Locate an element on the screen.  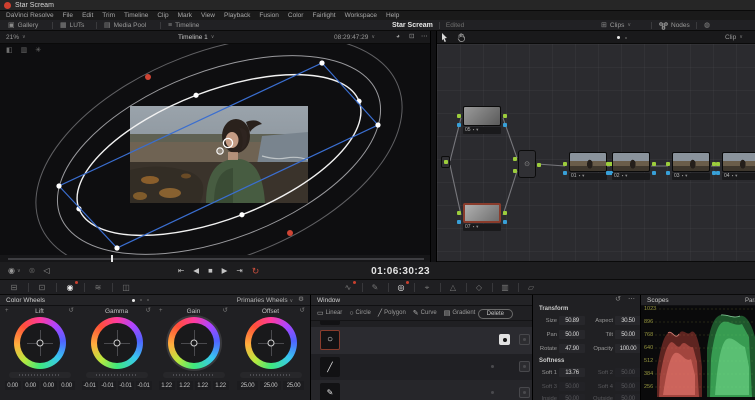
node-07: 07 ▪ ▾ is located at coordinates (482, 217).